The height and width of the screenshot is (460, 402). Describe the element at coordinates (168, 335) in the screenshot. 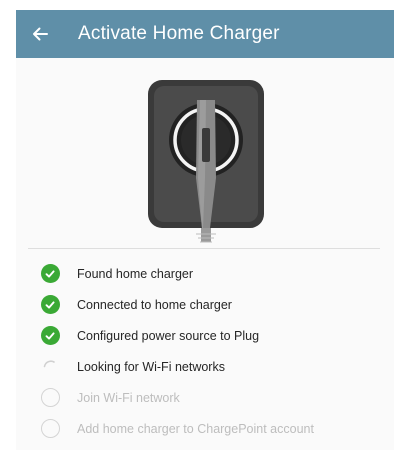

I see `step-label: Configured power source to Plug` at that location.